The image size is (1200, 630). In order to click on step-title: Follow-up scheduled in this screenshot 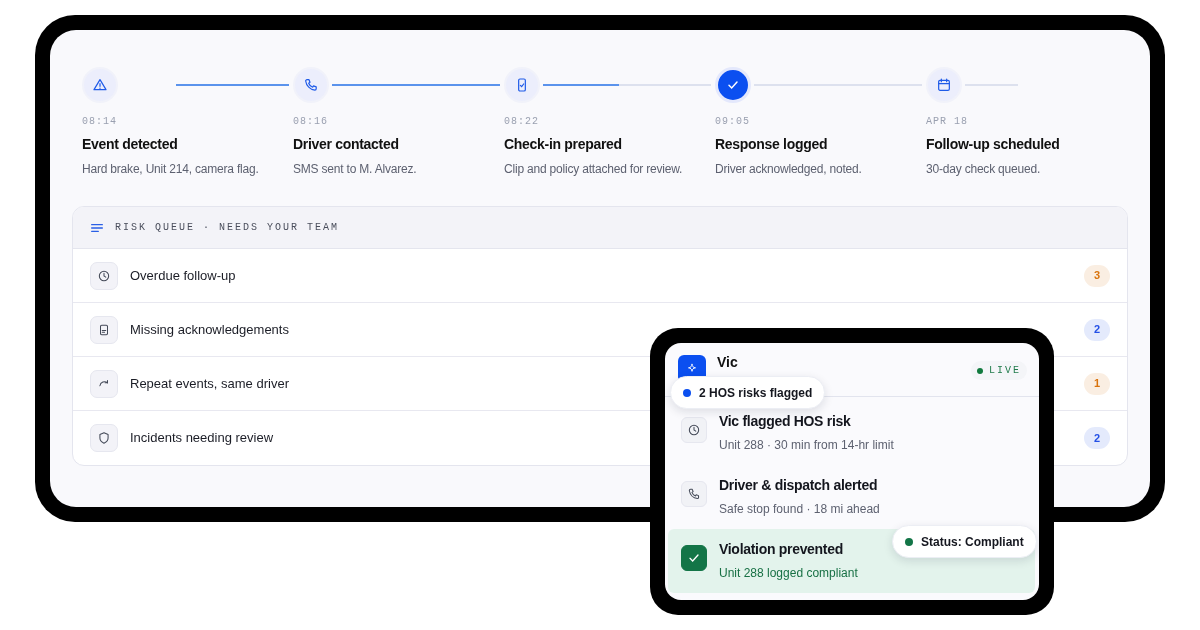, I will do `click(993, 144)`.